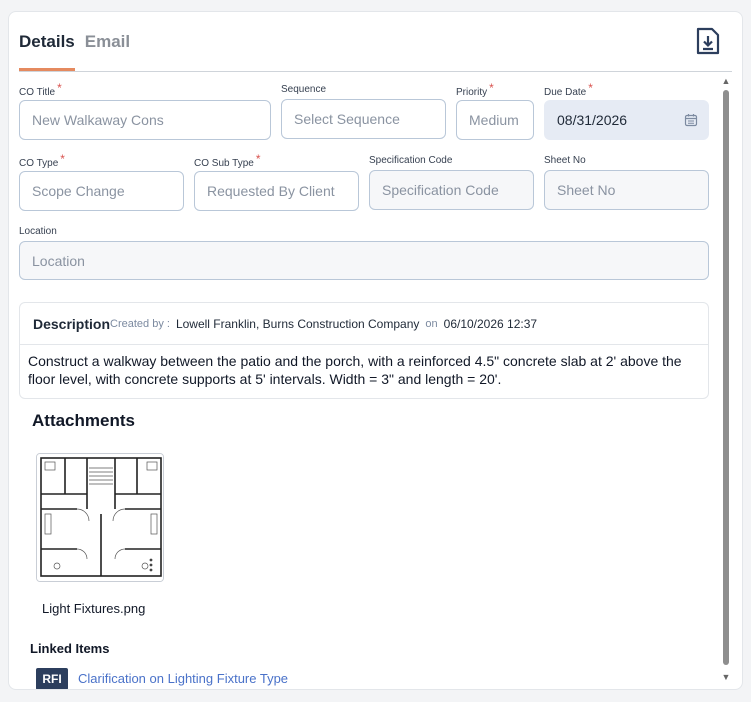 This screenshot has height=702, width=751. I want to click on floor-plan-image, so click(100, 517).